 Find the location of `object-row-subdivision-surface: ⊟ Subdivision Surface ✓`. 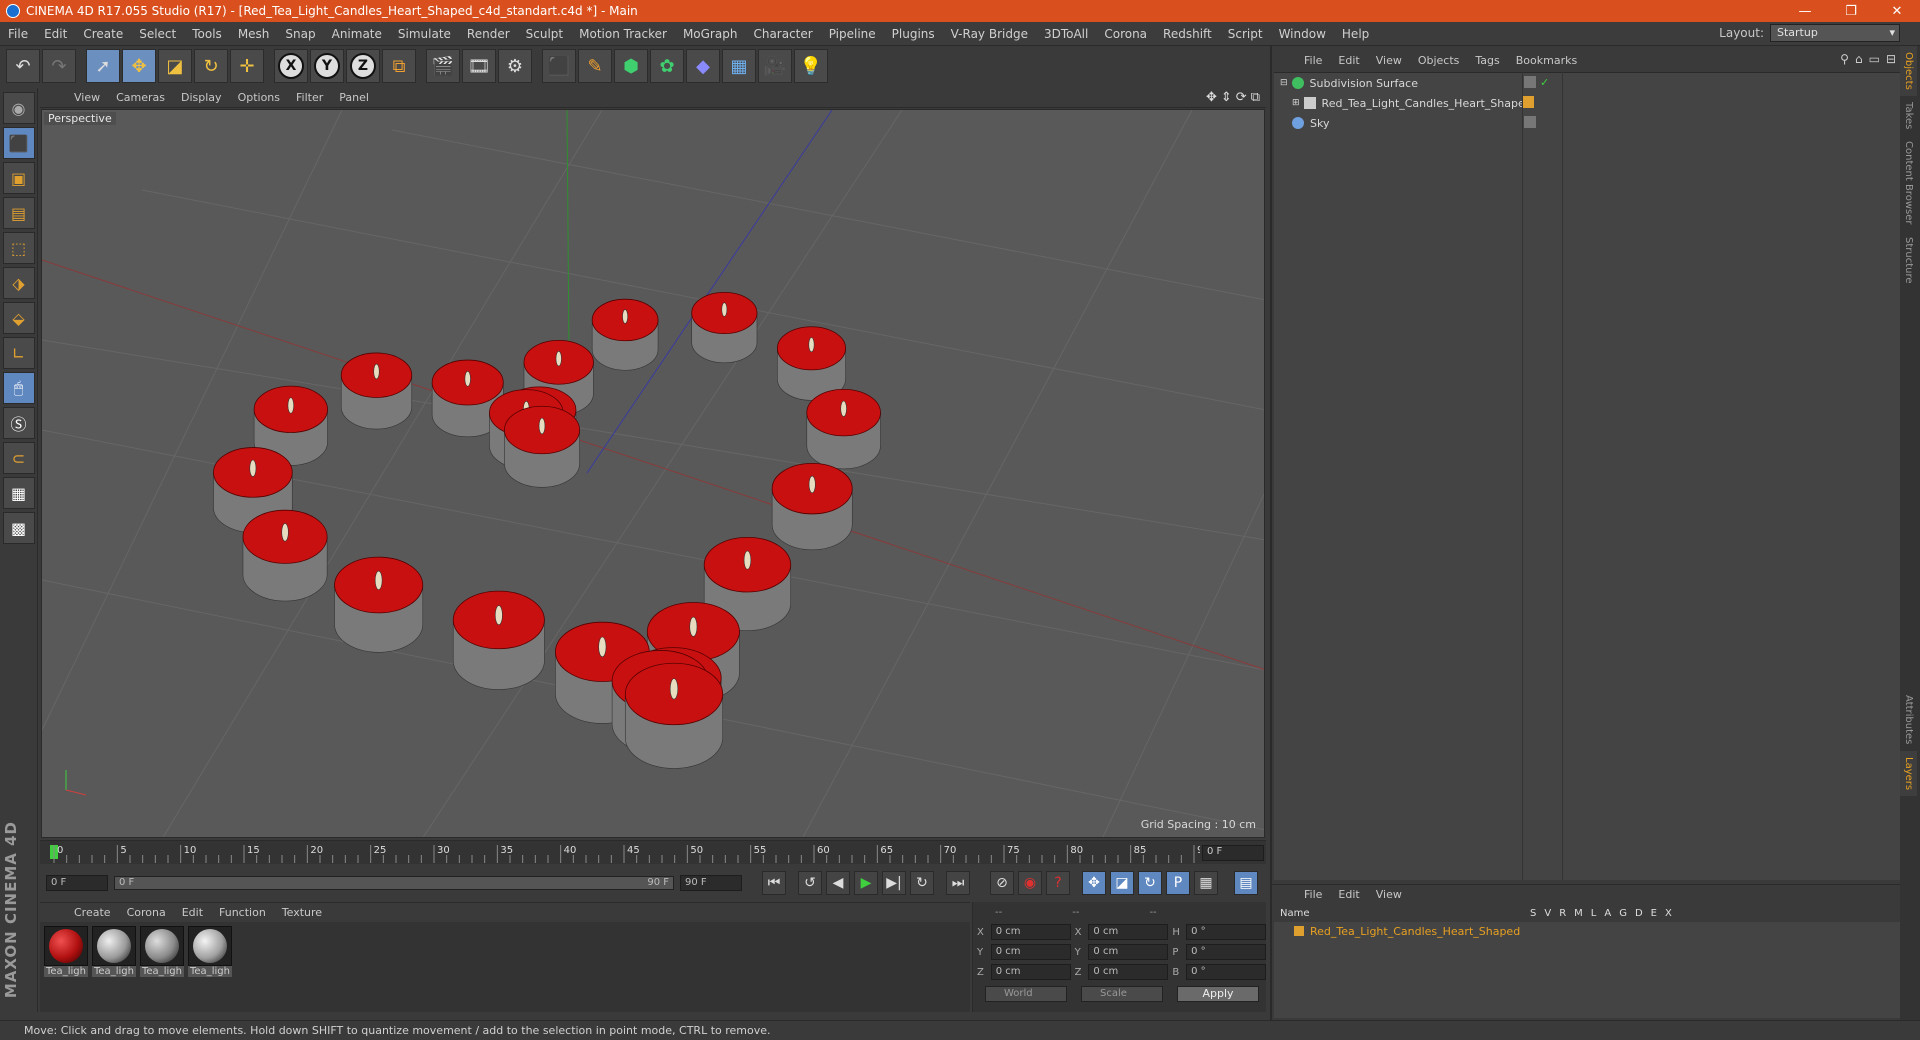

object-row-subdivision-surface: ⊟ Subdivision Surface ✓ is located at coordinates (1587, 83).